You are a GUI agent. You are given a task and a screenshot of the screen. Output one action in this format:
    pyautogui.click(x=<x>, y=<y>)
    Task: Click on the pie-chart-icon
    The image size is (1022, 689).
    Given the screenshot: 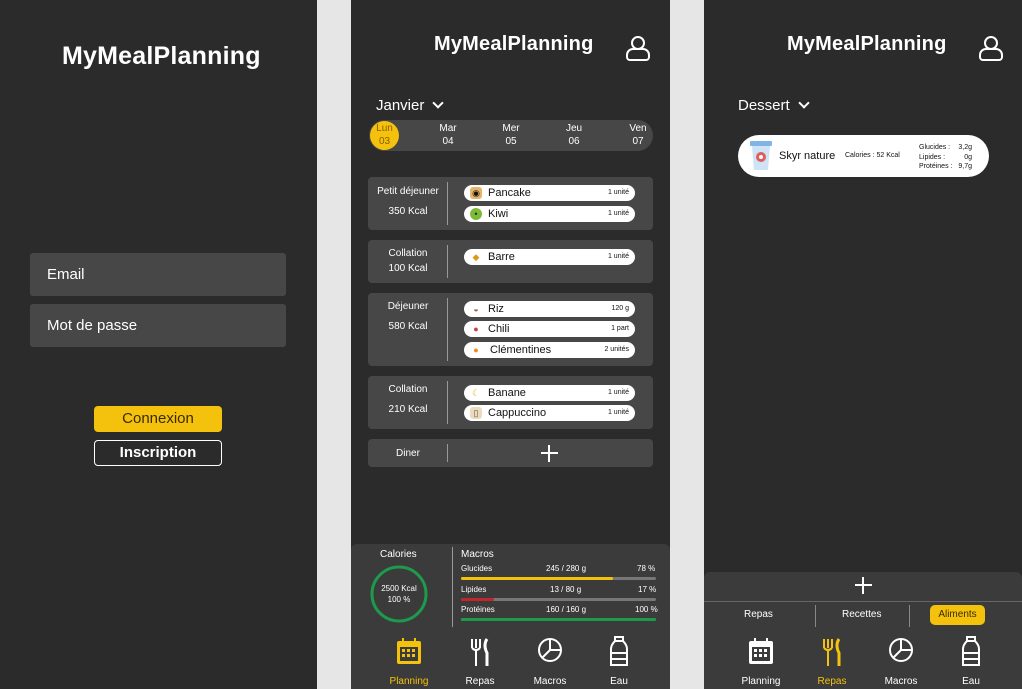 What is the action you would take?
    pyautogui.click(x=901, y=650)
    